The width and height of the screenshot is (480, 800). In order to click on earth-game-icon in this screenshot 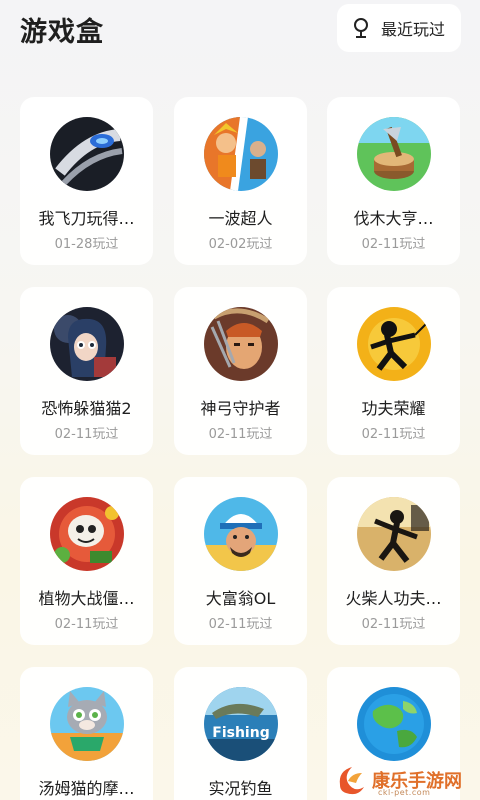, I will do `click(394, 724)`.